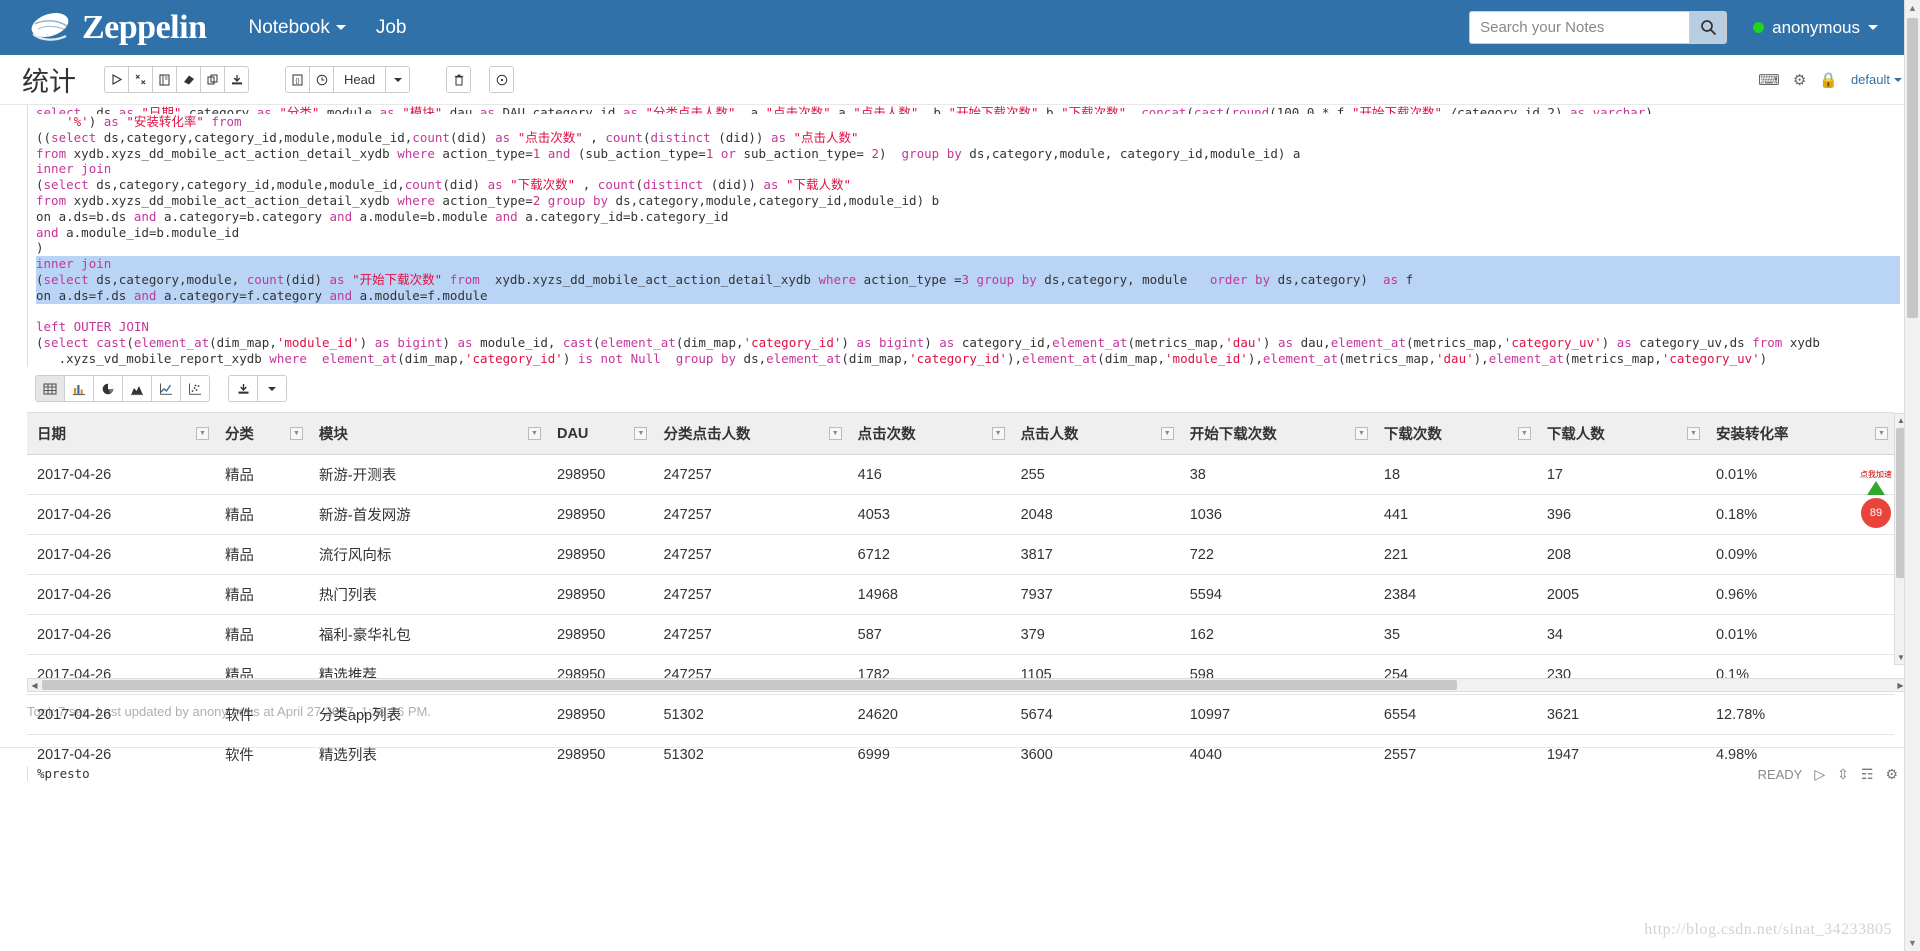 Image resolution: width=1920 pixels, height=951 pixels. What do you see at coordinates (236, 79) in the screenshot?
I see `export-note-button` at bounding box center [236, 79].